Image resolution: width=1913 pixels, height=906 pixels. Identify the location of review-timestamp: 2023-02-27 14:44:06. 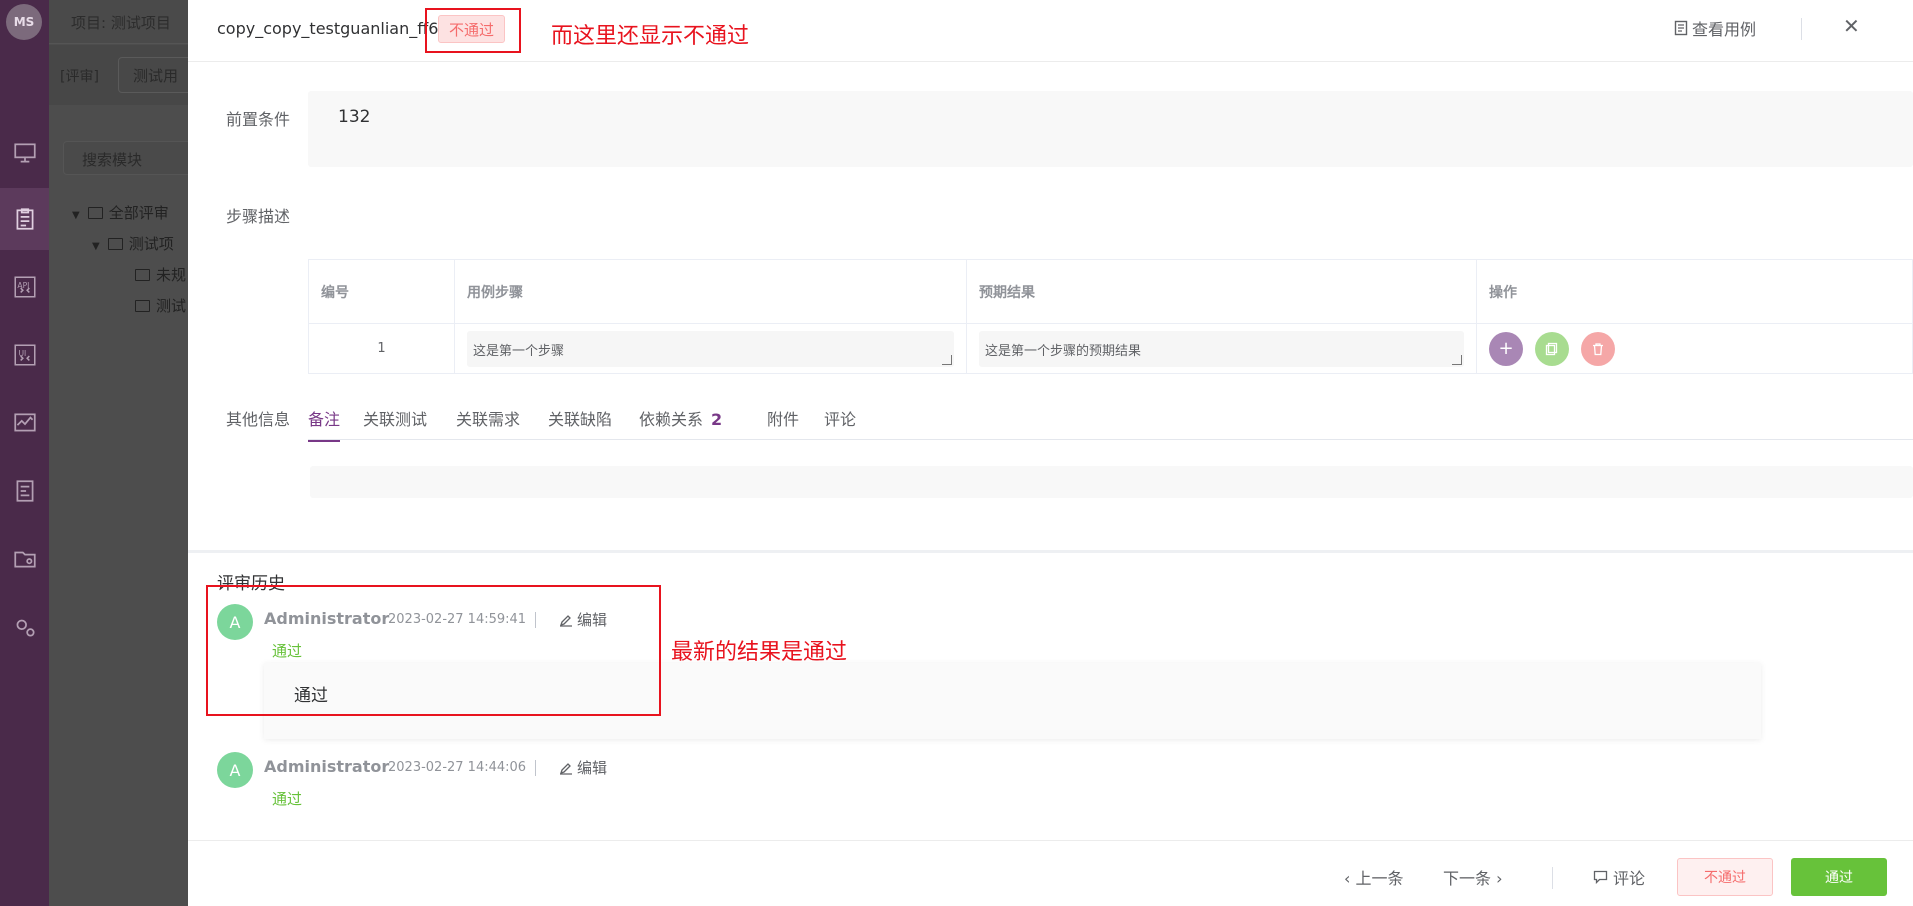
(457, 767).